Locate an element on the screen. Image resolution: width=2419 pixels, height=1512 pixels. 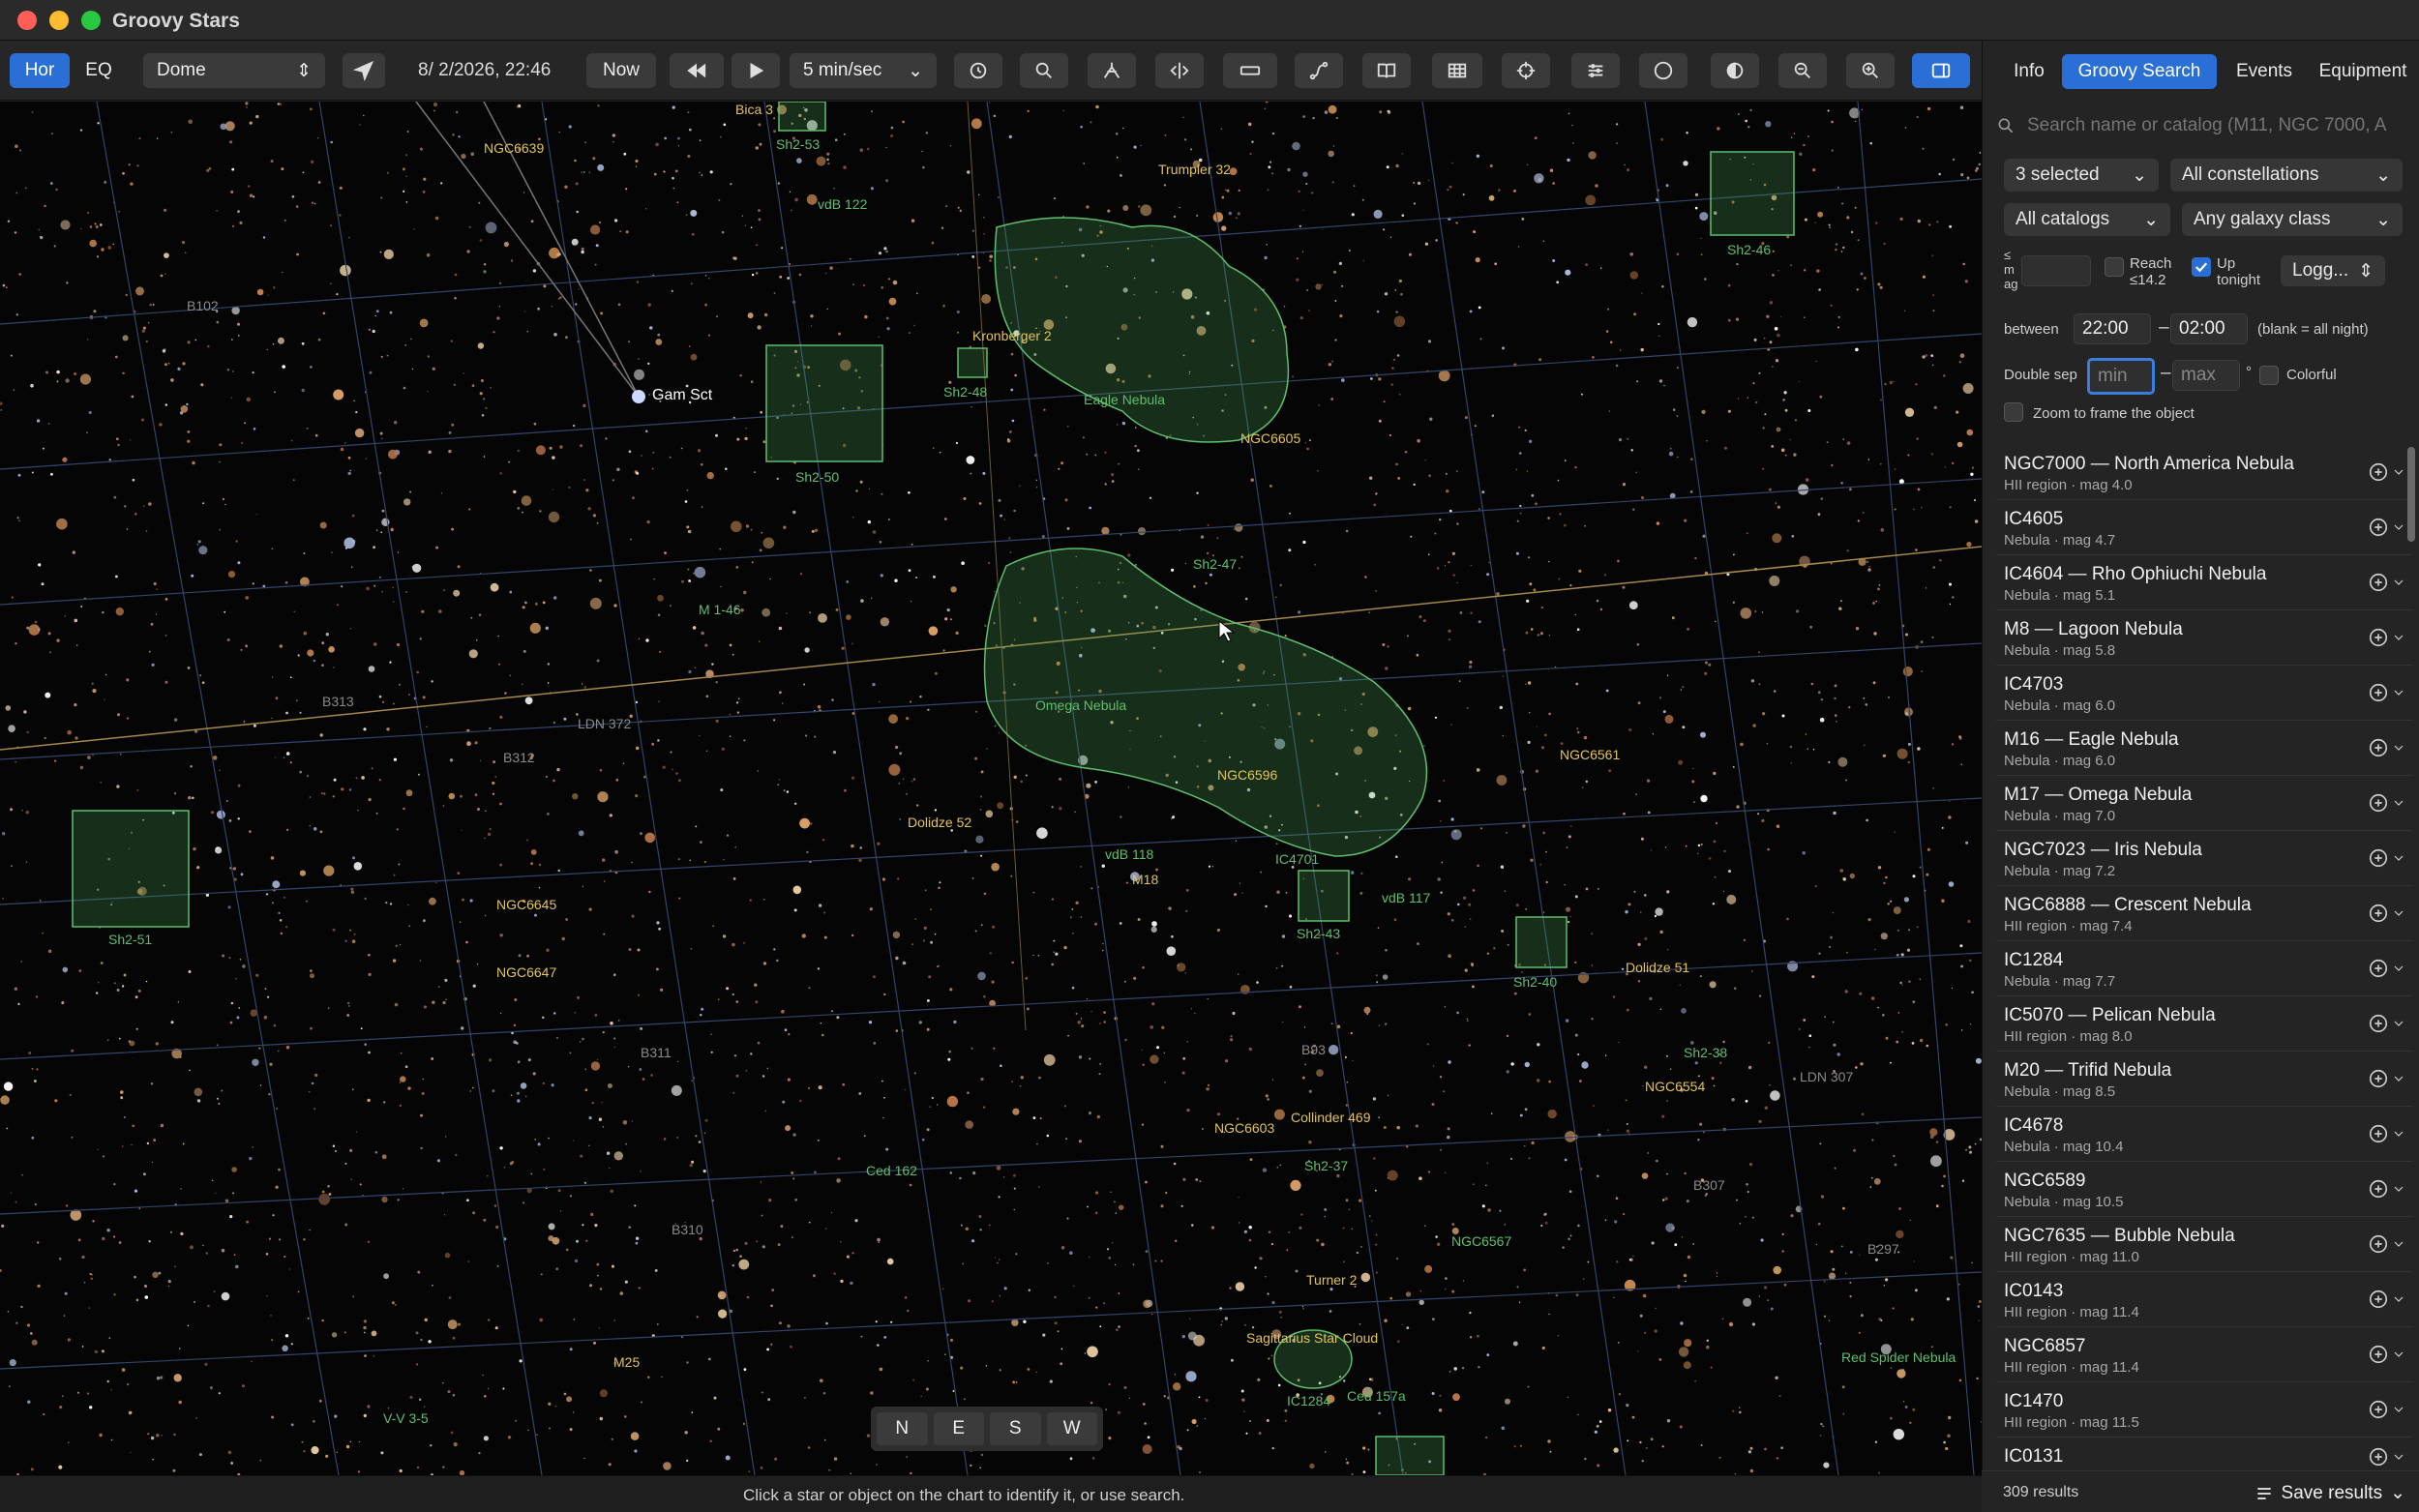
reach-checkbox is located at coordinates (2114, 267).